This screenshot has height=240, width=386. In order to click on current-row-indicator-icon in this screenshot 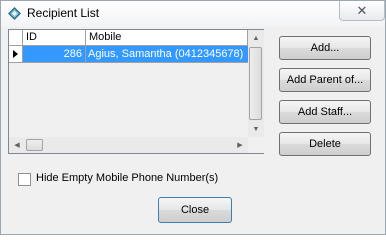, I will do `click(16, 54)`.